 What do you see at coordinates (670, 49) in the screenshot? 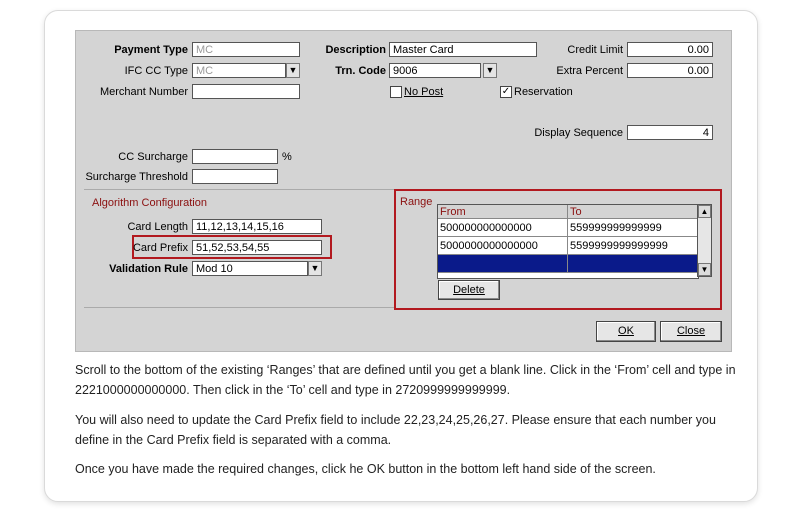
I see `credit-limit-field: 0.00` at bounding box center [670, 49].